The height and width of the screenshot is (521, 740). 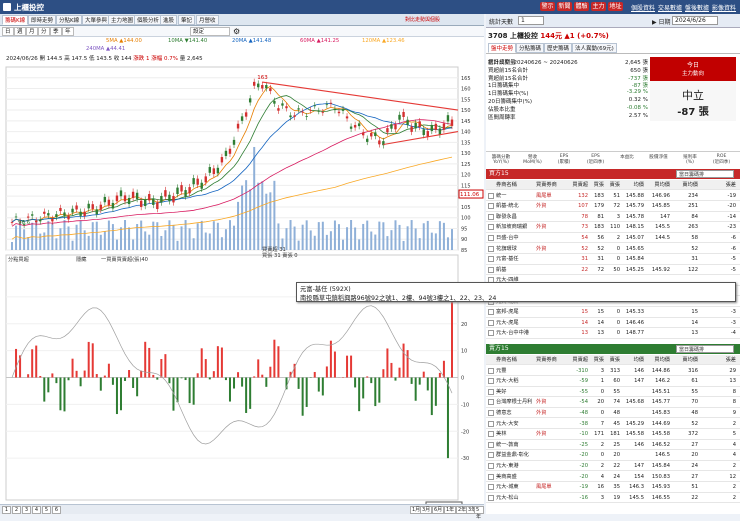 What do you see at coordinates (643, 7) in the screenshot?
I see `link-stock-info: 個股資料` at bounding box center [643, 7].